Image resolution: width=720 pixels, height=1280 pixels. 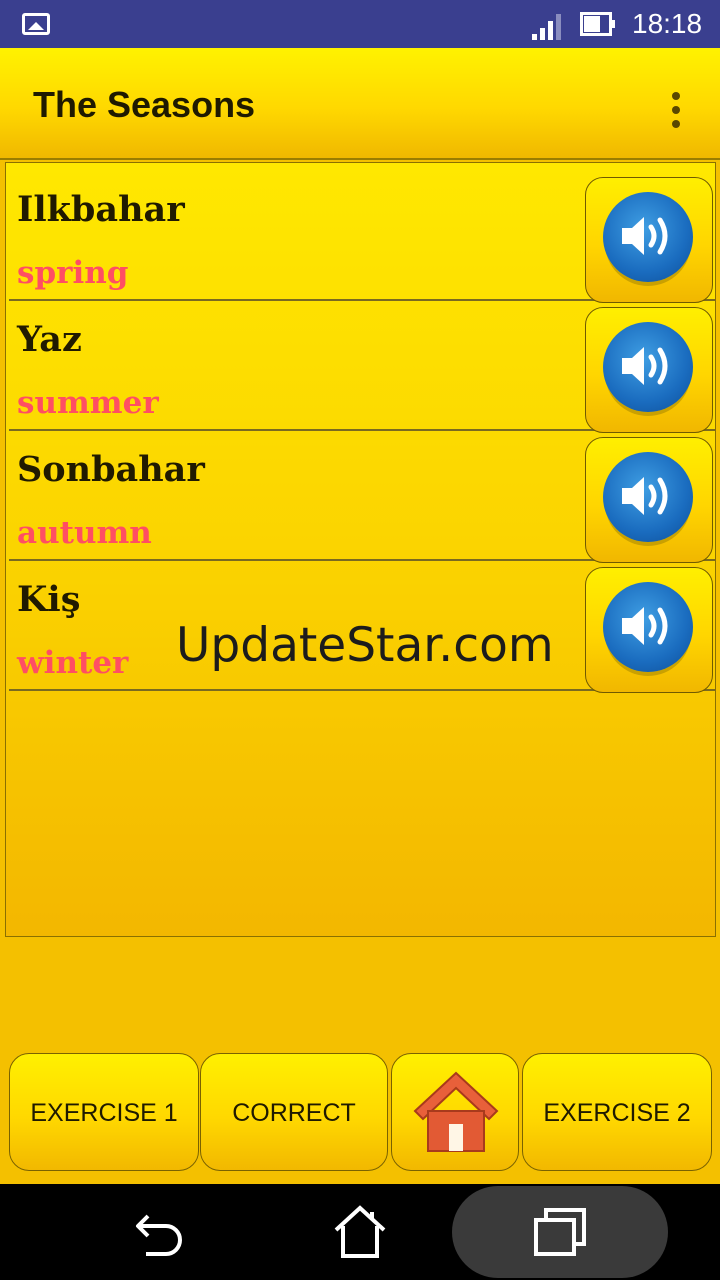 I want to click on word-text: Yaz, so click(x=49, y=339).